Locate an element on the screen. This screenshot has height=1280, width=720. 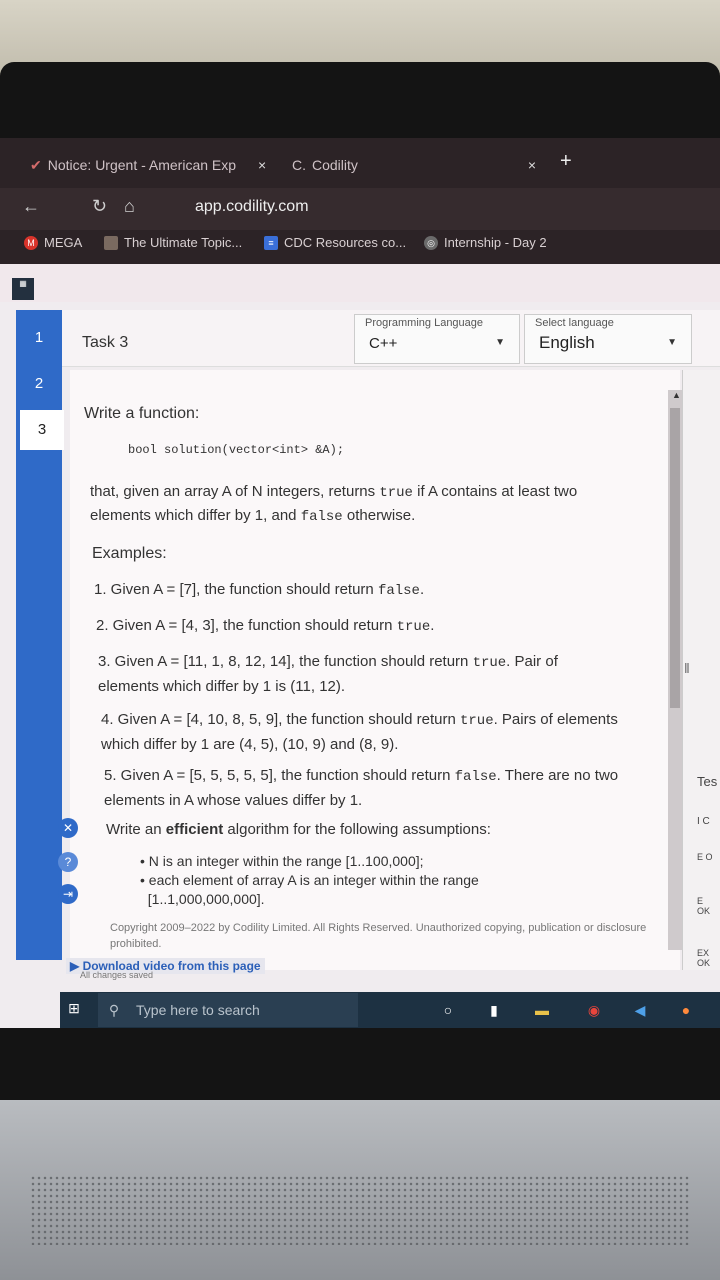
programming-language-select: Programming Language C++ ▼ is located at coordinates (437, 339).